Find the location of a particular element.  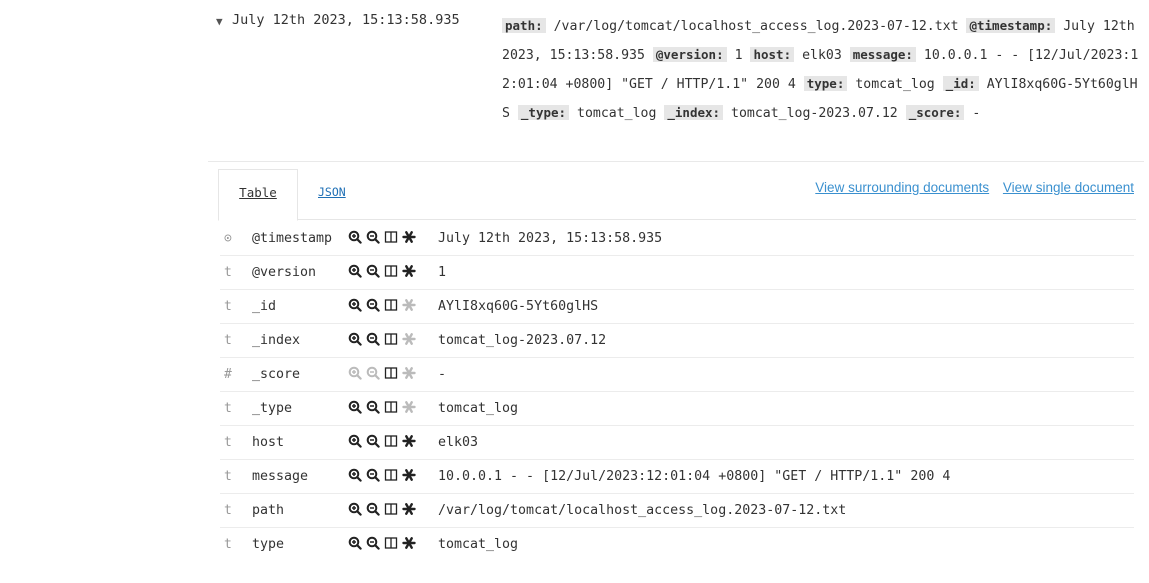

source-key: message: is located at coordinates (882, 54).